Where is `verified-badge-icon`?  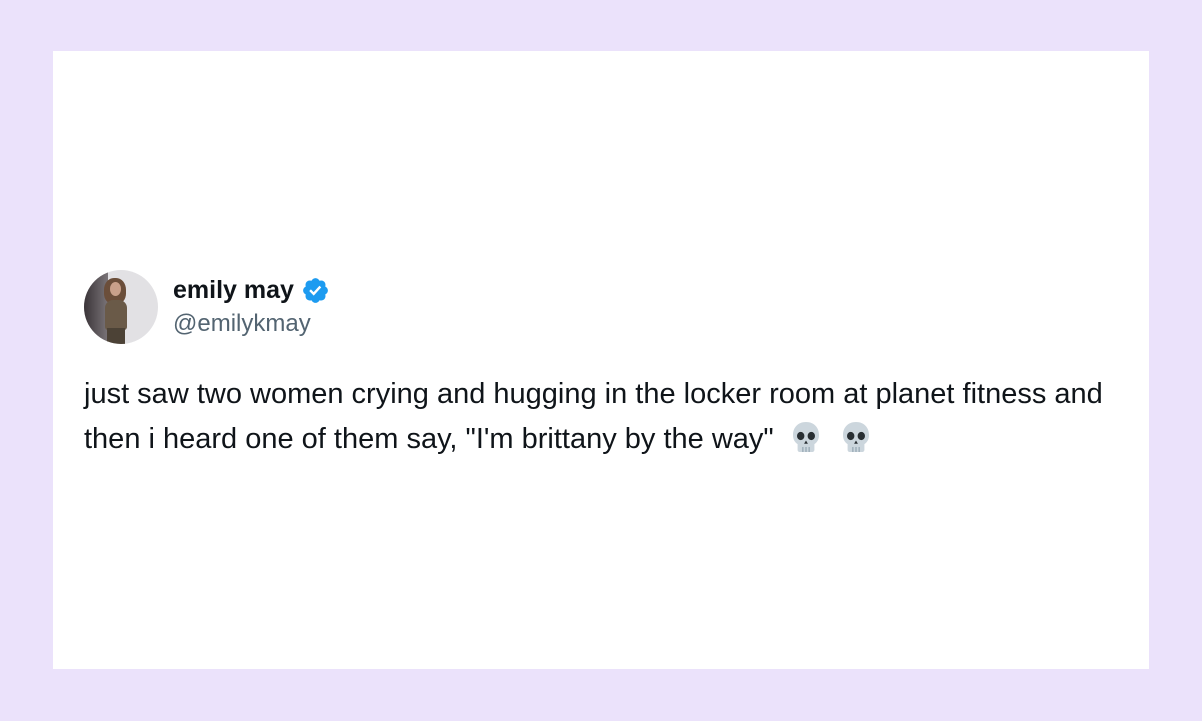
verified-badge-icon is located at coordinates (315, 290).